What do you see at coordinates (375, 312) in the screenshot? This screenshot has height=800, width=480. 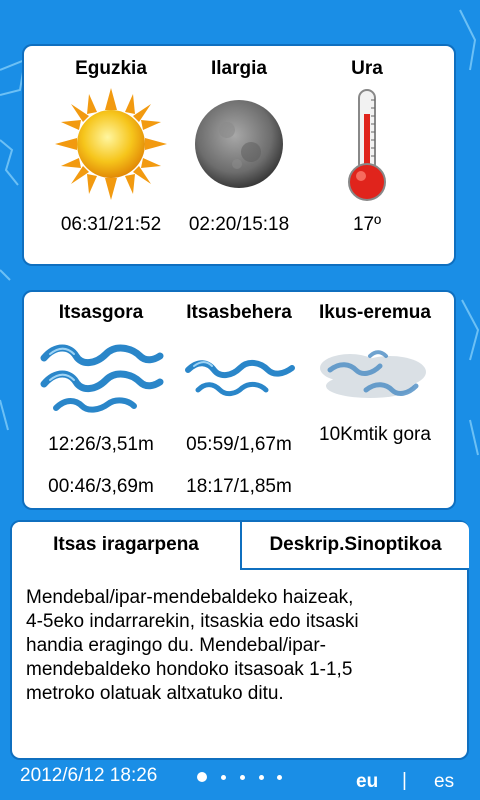 I see `visibility-title: Ikus-eremua` at bounding box center [375, 312].